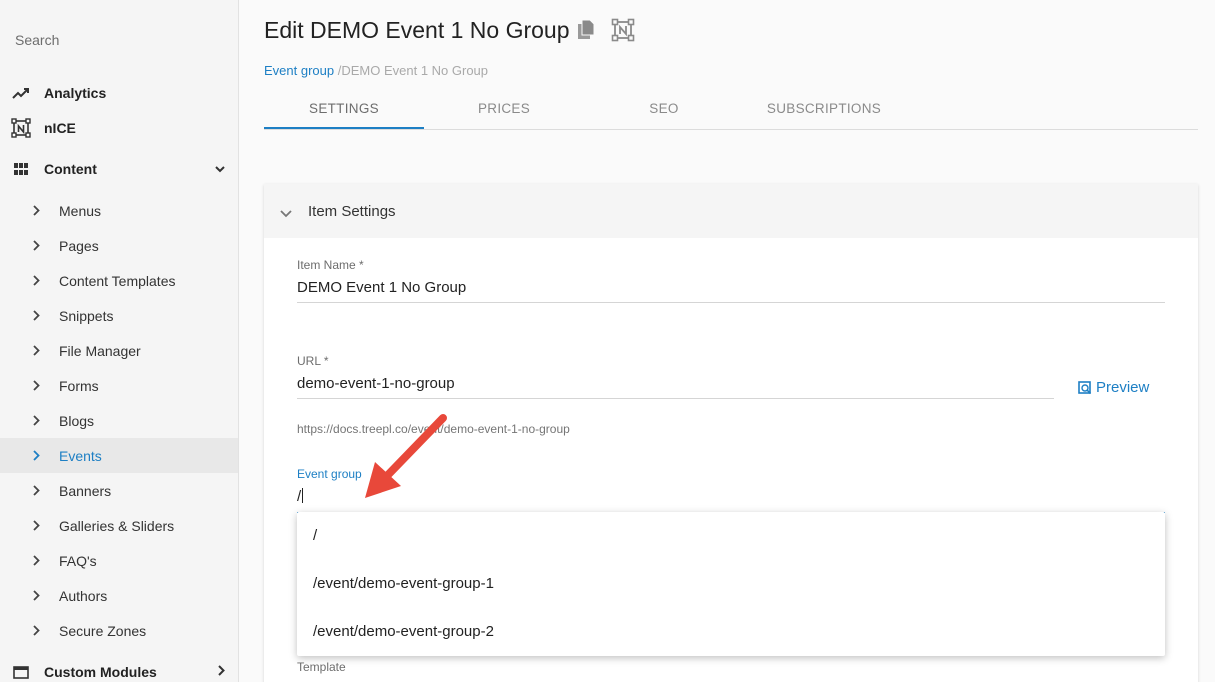  I want to click on sidebar-item-custom-modules: Custom Modules, so click(119, 669).